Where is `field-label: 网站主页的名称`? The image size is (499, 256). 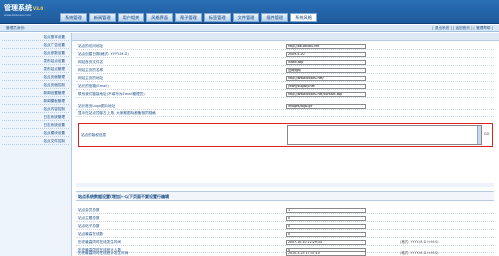
field-label: 网站主页的名称 is located at coordinates (91, 70).